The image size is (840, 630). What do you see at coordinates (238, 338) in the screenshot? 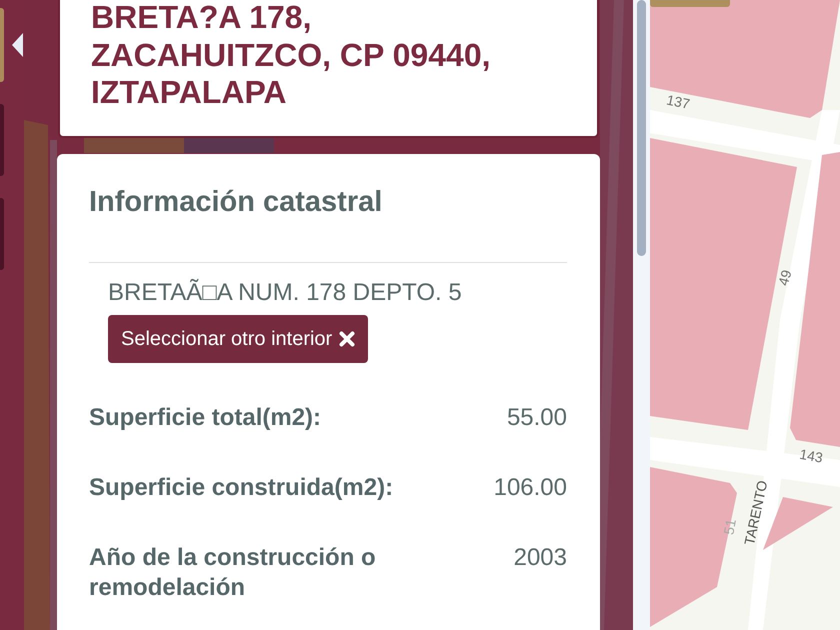
I see `select-interior-button: Seleccionar otro interior` at bounding box center [238, 338].